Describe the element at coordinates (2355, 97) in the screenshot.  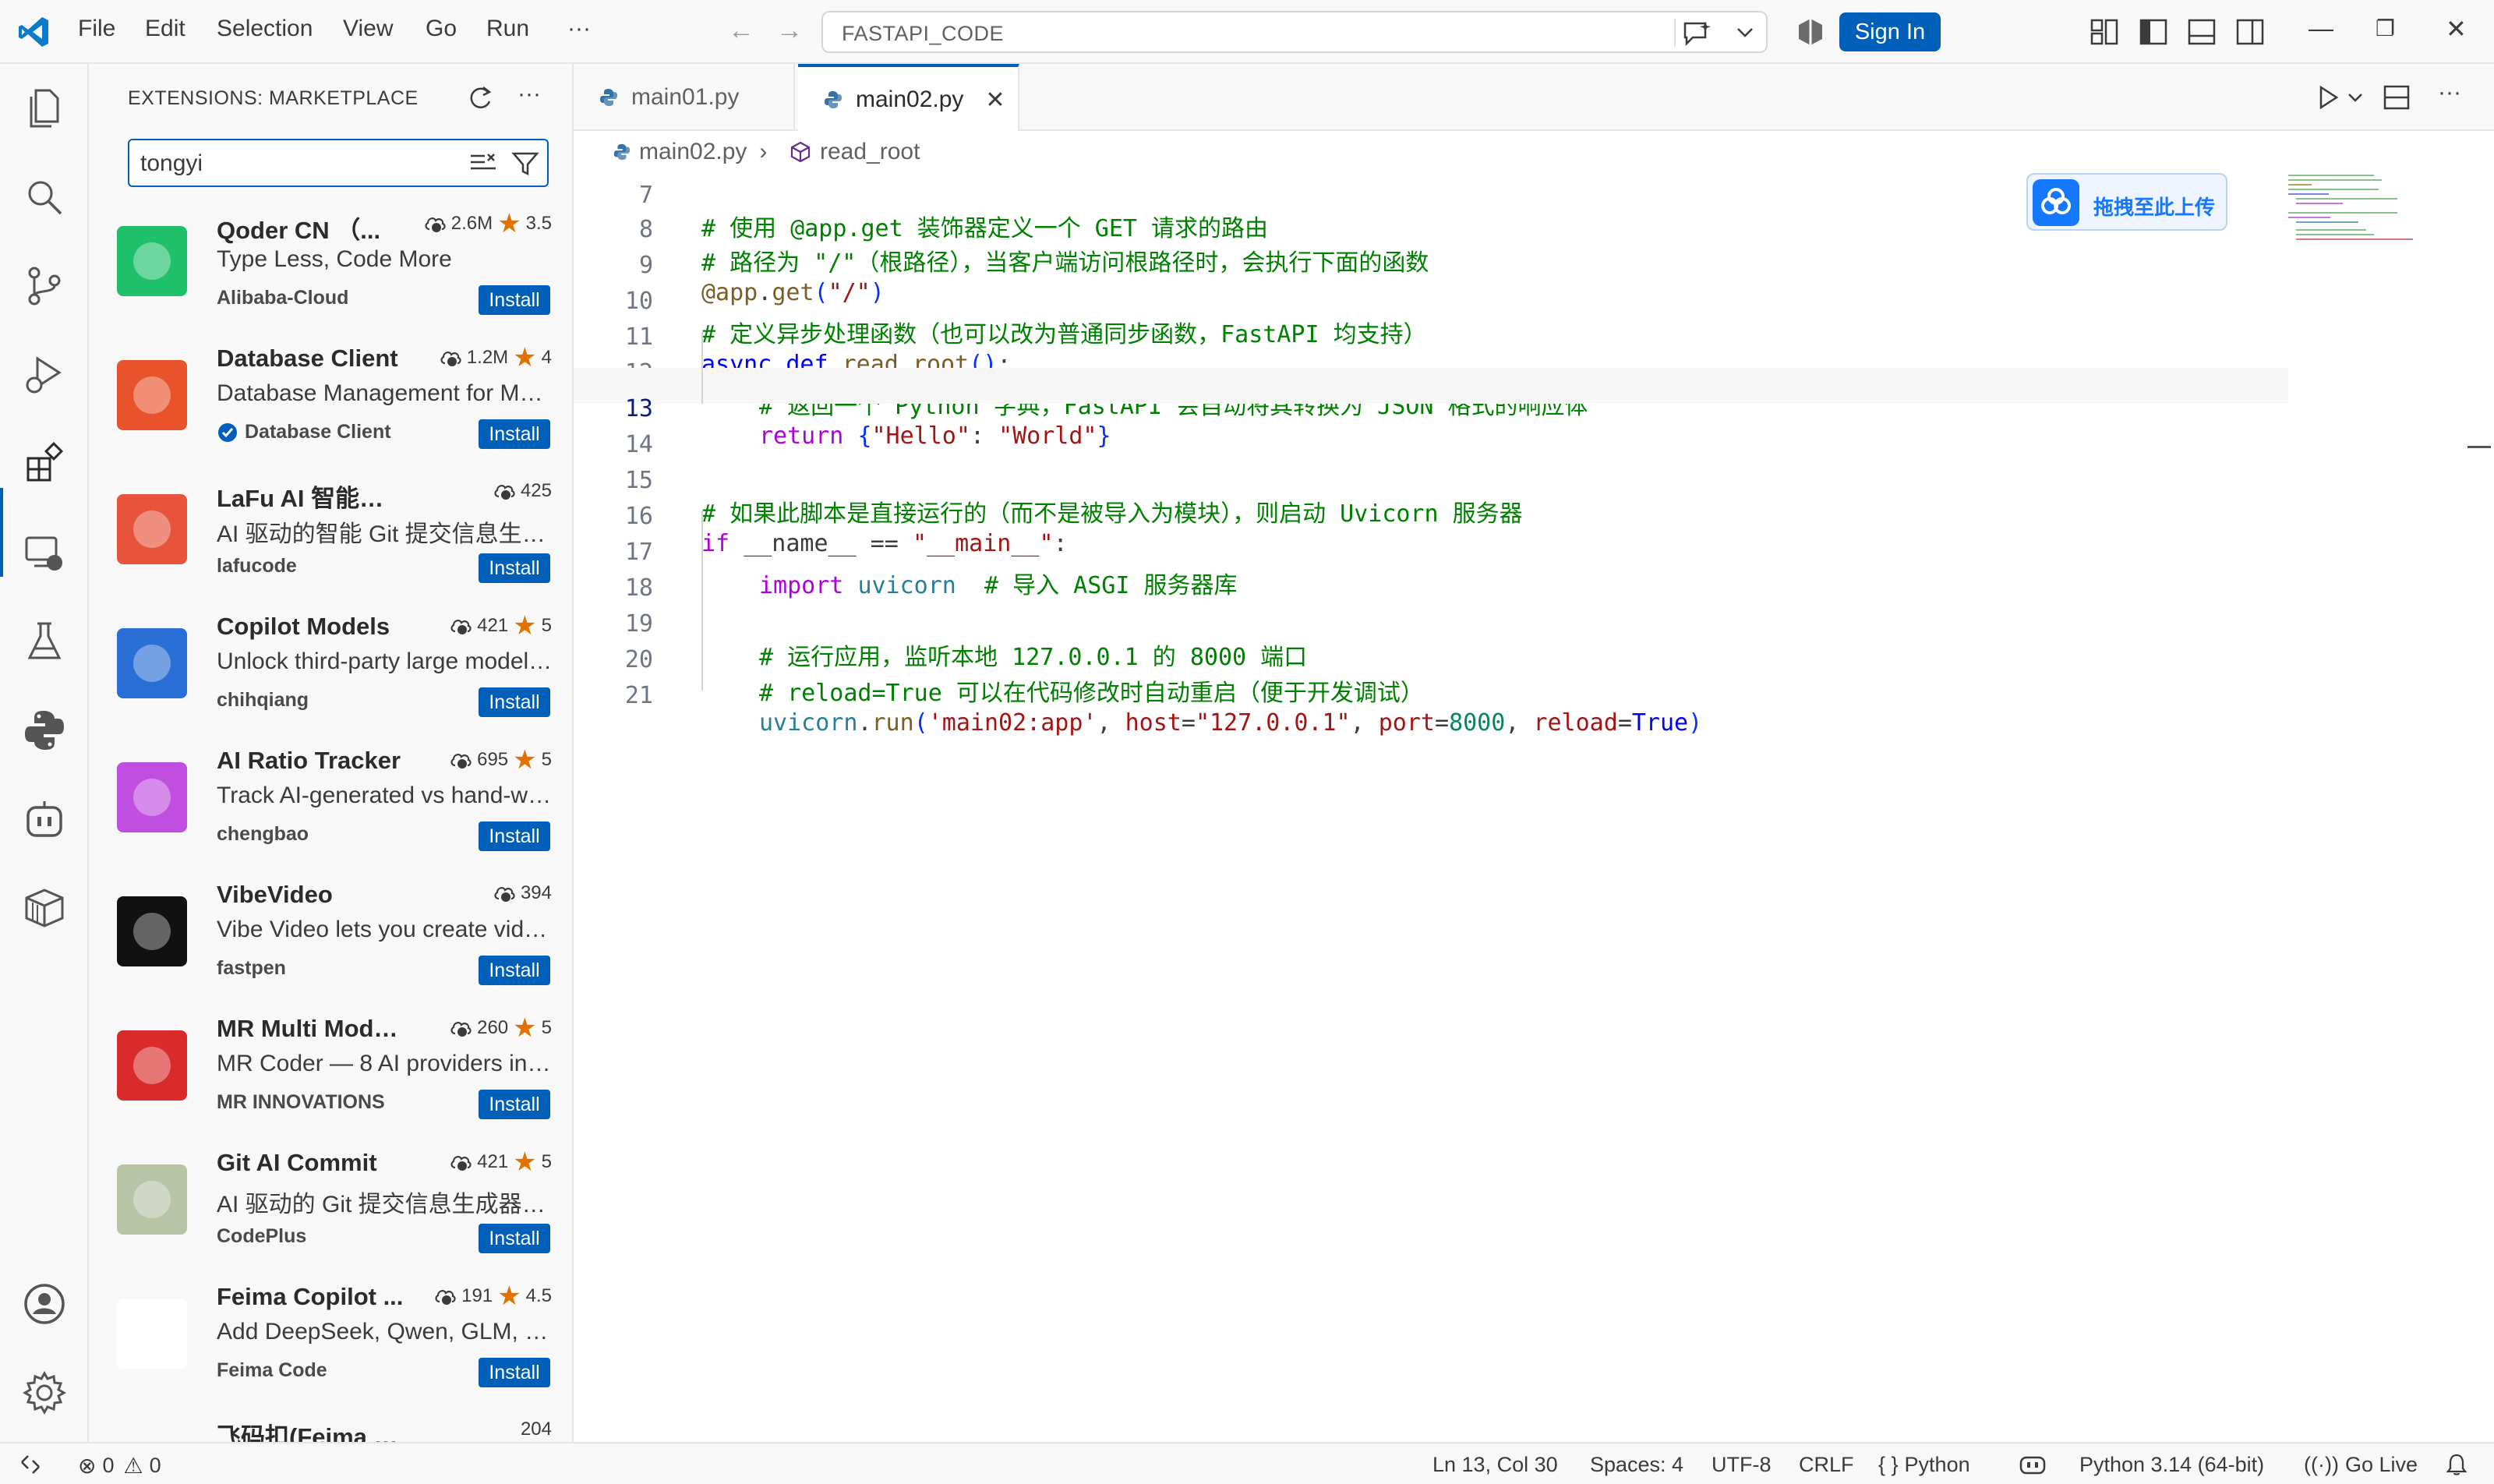
I see `run-dropdown-chevron-icon` at that location.